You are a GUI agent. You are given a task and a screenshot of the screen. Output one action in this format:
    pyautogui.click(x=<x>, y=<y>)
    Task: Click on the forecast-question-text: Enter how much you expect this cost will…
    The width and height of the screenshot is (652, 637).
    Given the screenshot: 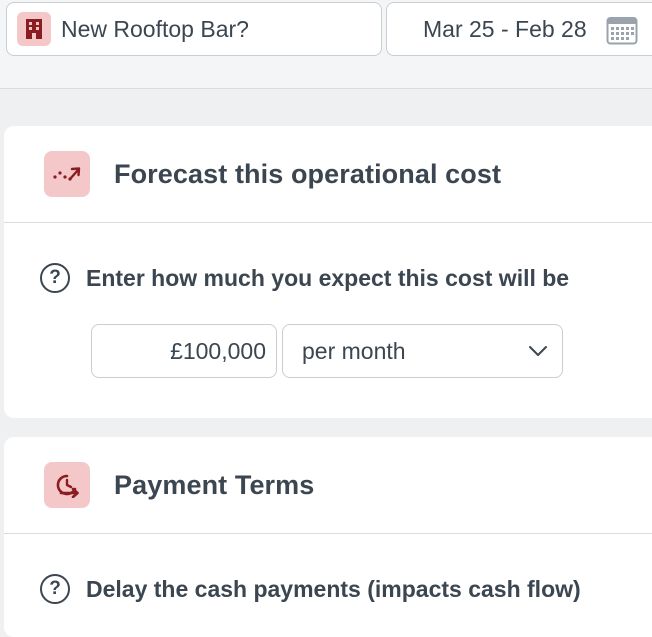 What is the action you would take?
    pyautogui.click(x=328, y=277)
    